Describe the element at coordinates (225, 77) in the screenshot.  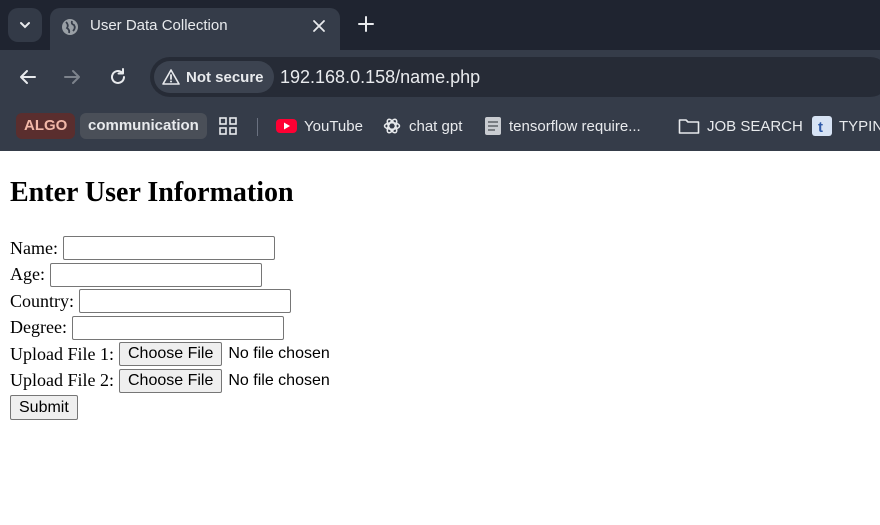
I see `security-label: Not secure` at that location.